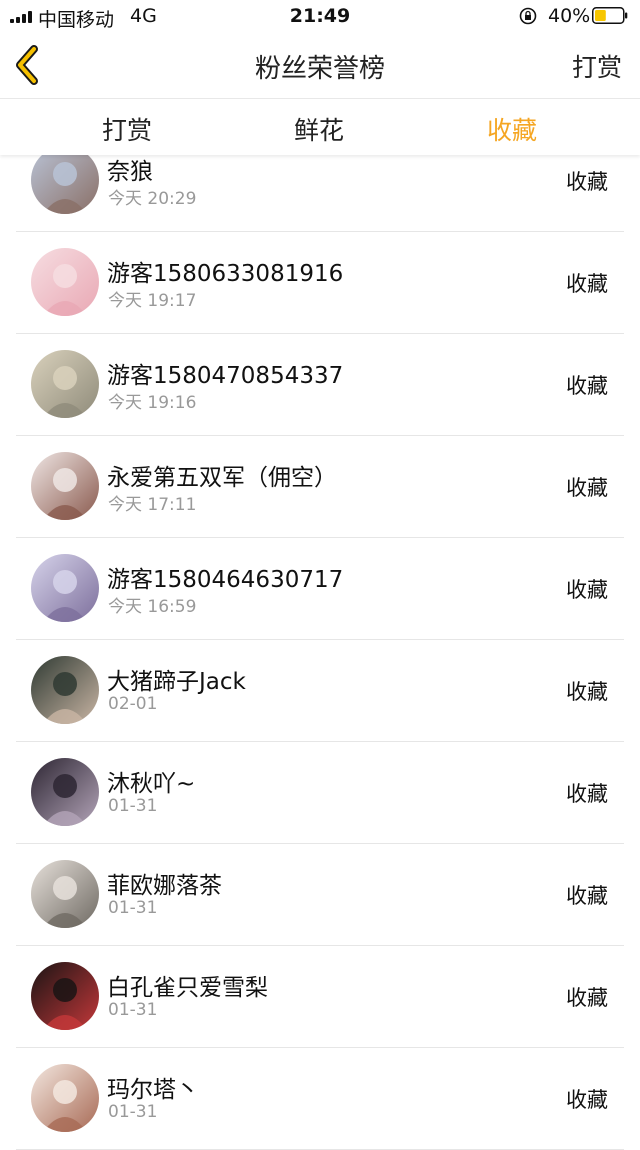 This screenshot has width=640, height=1150. What do you see at coordinates (133, 704) in the screenshot?
I see `fan-time: 02-01` at bounding box center [133, 704].